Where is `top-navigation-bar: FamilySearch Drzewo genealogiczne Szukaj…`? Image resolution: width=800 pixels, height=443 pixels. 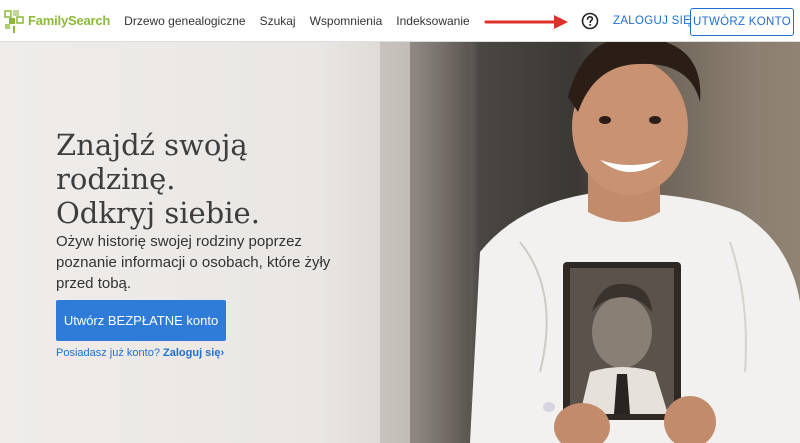
top-navigation-bar: FamilySearch Drzewo genealogiczne Szukaj… is located at coordinates (400, 21).